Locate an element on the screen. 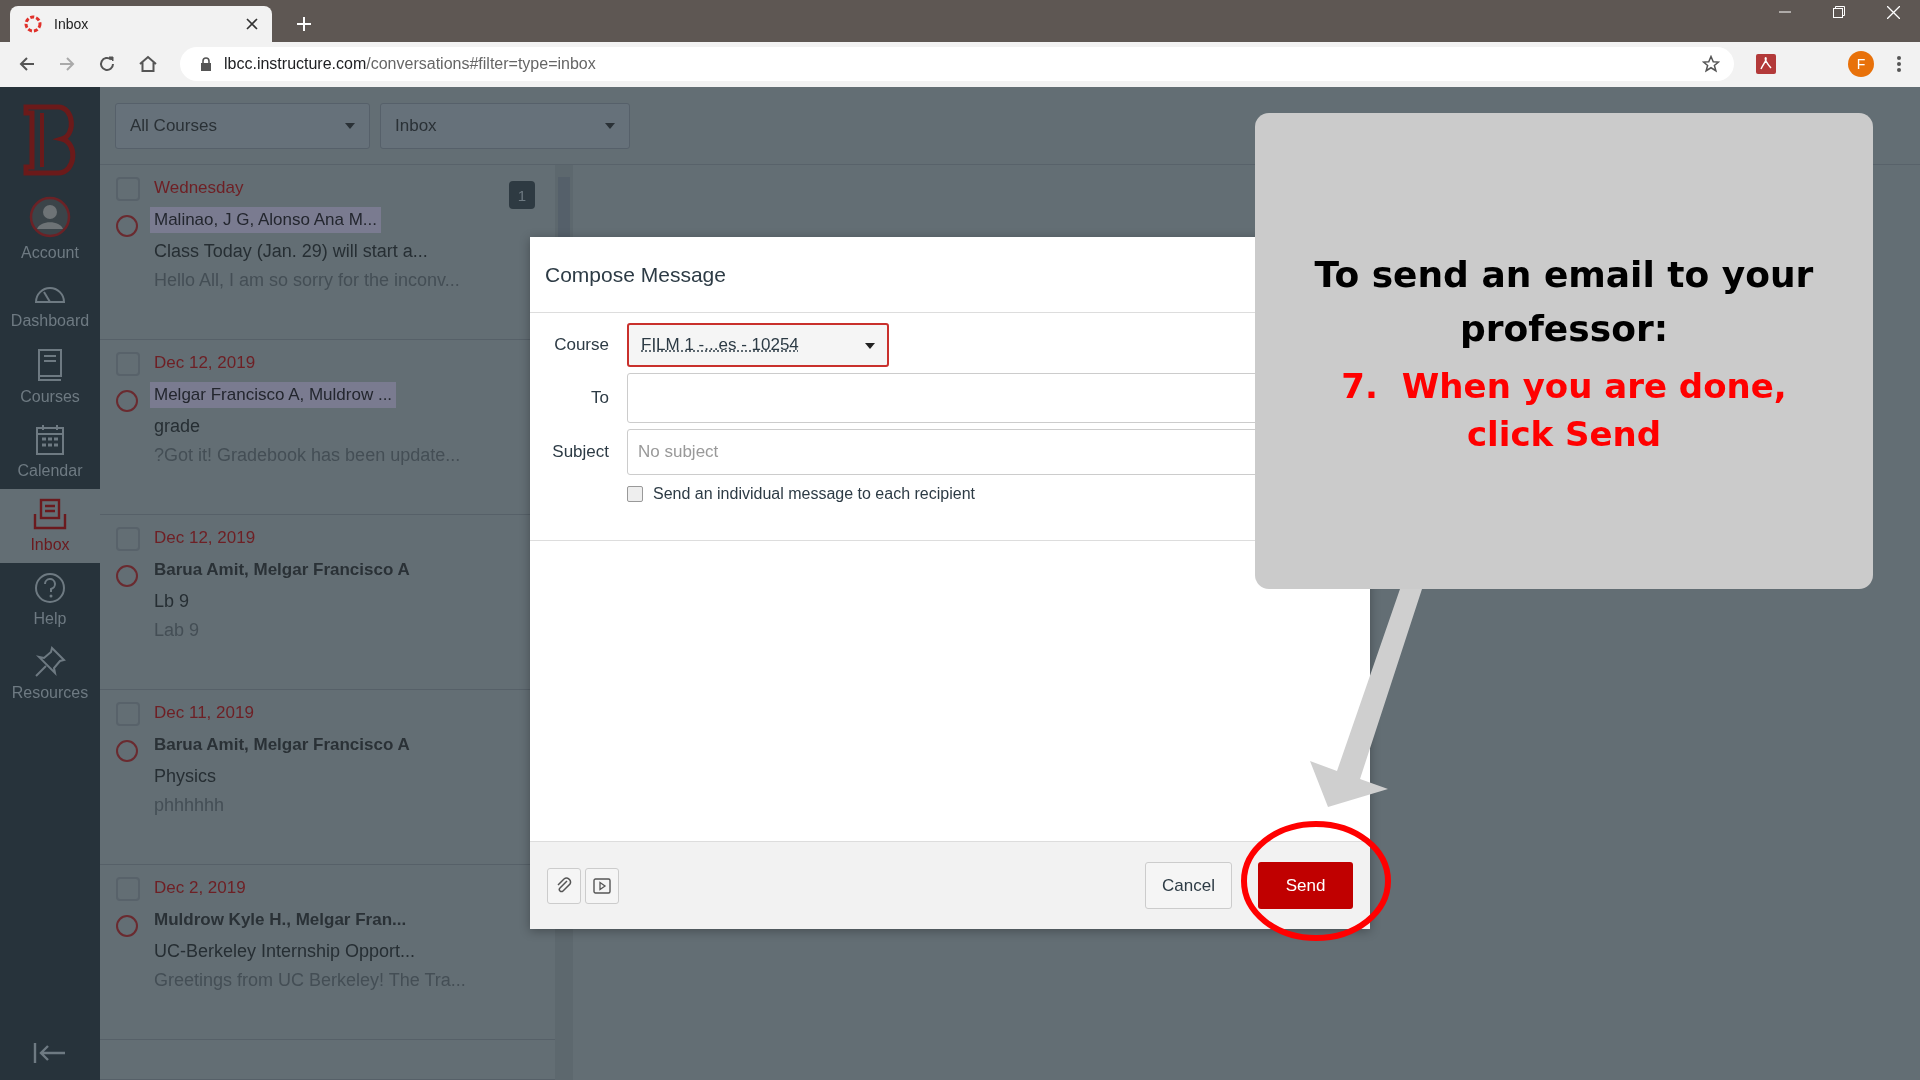 Image resolution: width=1920 pixels, height=1080 pixels. nav-item: Dashboard is located at coordinates (50, 305).